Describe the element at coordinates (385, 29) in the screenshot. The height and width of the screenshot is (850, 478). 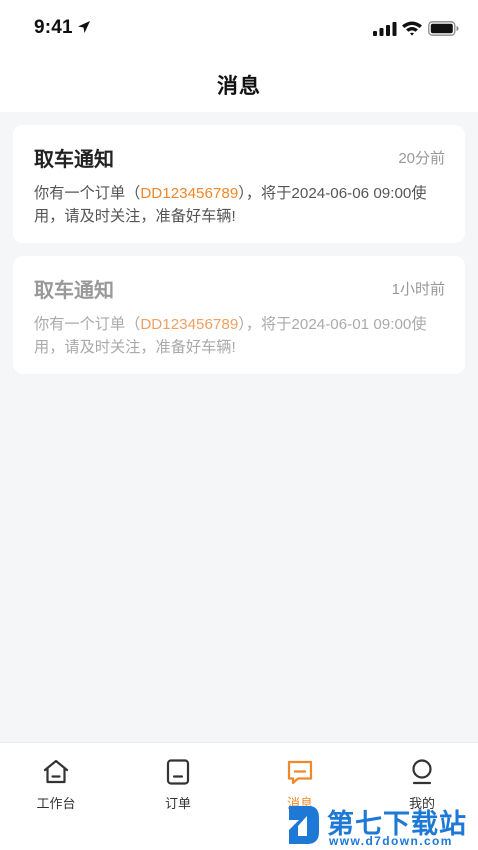
I see `signal-icon` at that location.